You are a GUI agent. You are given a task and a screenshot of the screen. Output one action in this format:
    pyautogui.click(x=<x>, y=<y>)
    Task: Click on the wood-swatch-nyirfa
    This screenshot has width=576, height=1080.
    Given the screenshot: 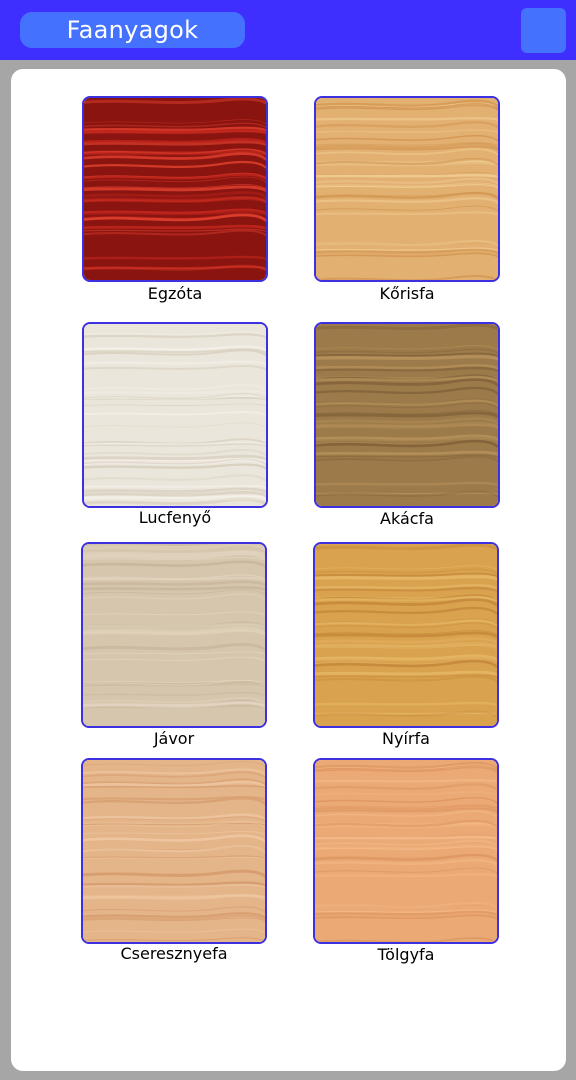 What is the action you would take?
    pyautogui.click(x=406, y=635)
    